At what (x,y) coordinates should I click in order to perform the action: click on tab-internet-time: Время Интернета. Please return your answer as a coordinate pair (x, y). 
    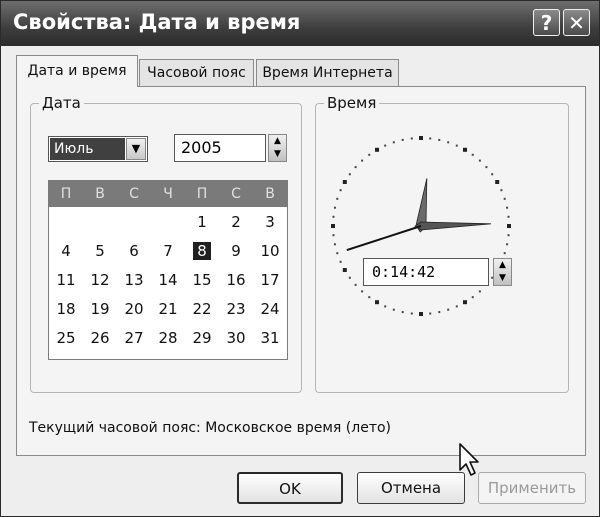
    Looking at the image, I should click on (327, 72).